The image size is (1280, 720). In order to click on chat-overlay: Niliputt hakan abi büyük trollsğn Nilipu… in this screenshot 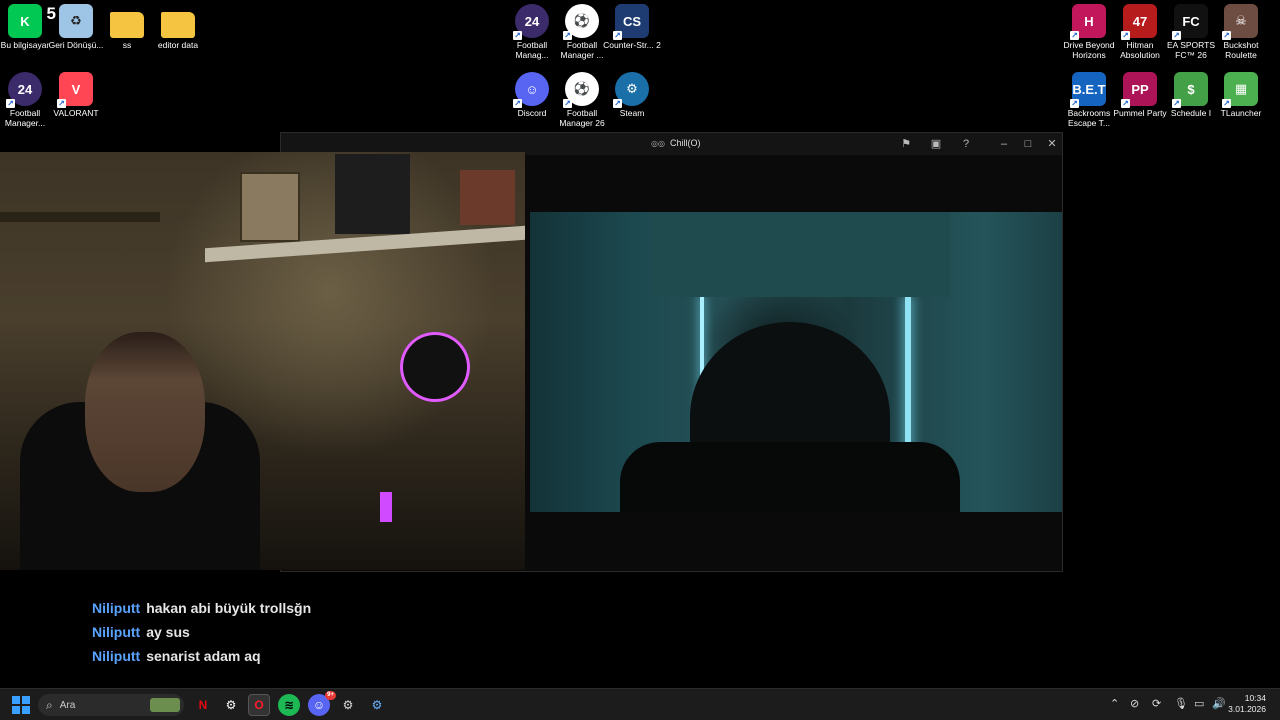, I will do `click(201, 632)`.